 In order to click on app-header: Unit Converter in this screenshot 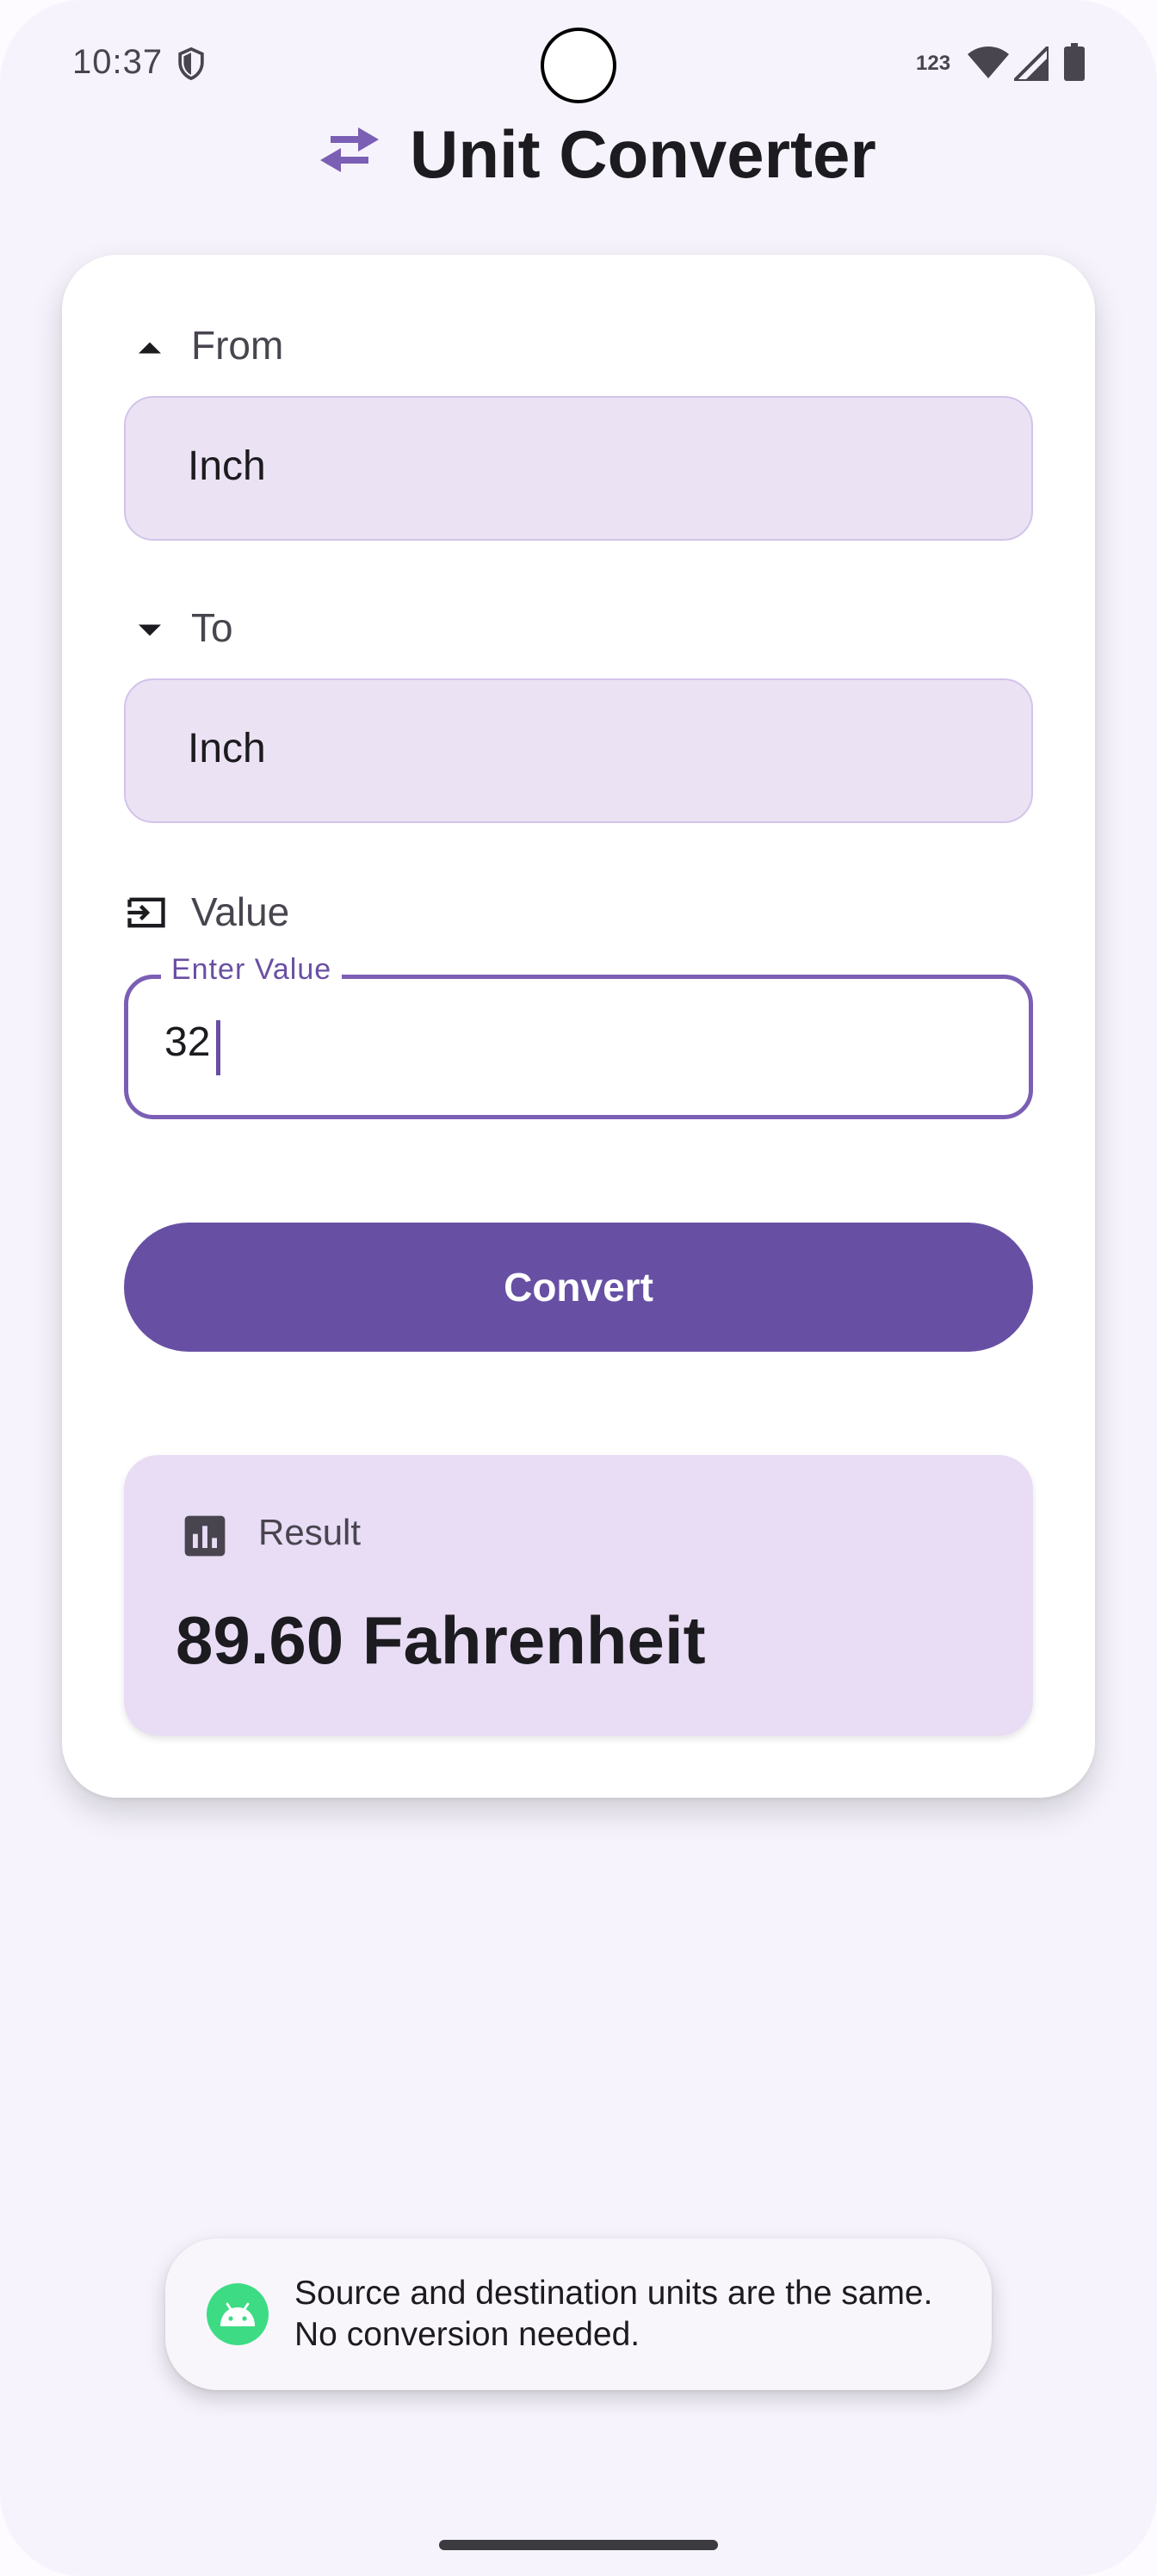, I will do `click(579, 152)`.